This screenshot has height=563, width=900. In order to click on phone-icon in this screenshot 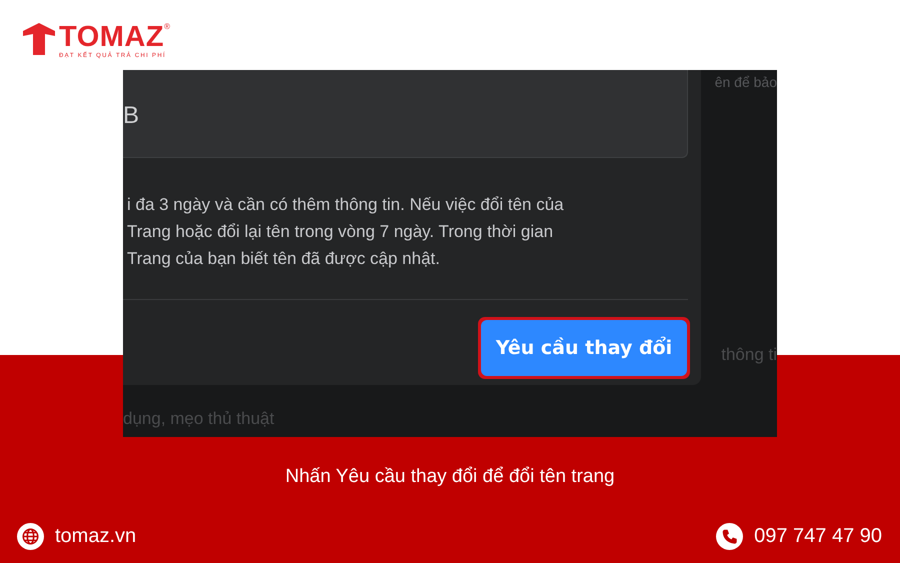, I will do `click(730, 536)`.